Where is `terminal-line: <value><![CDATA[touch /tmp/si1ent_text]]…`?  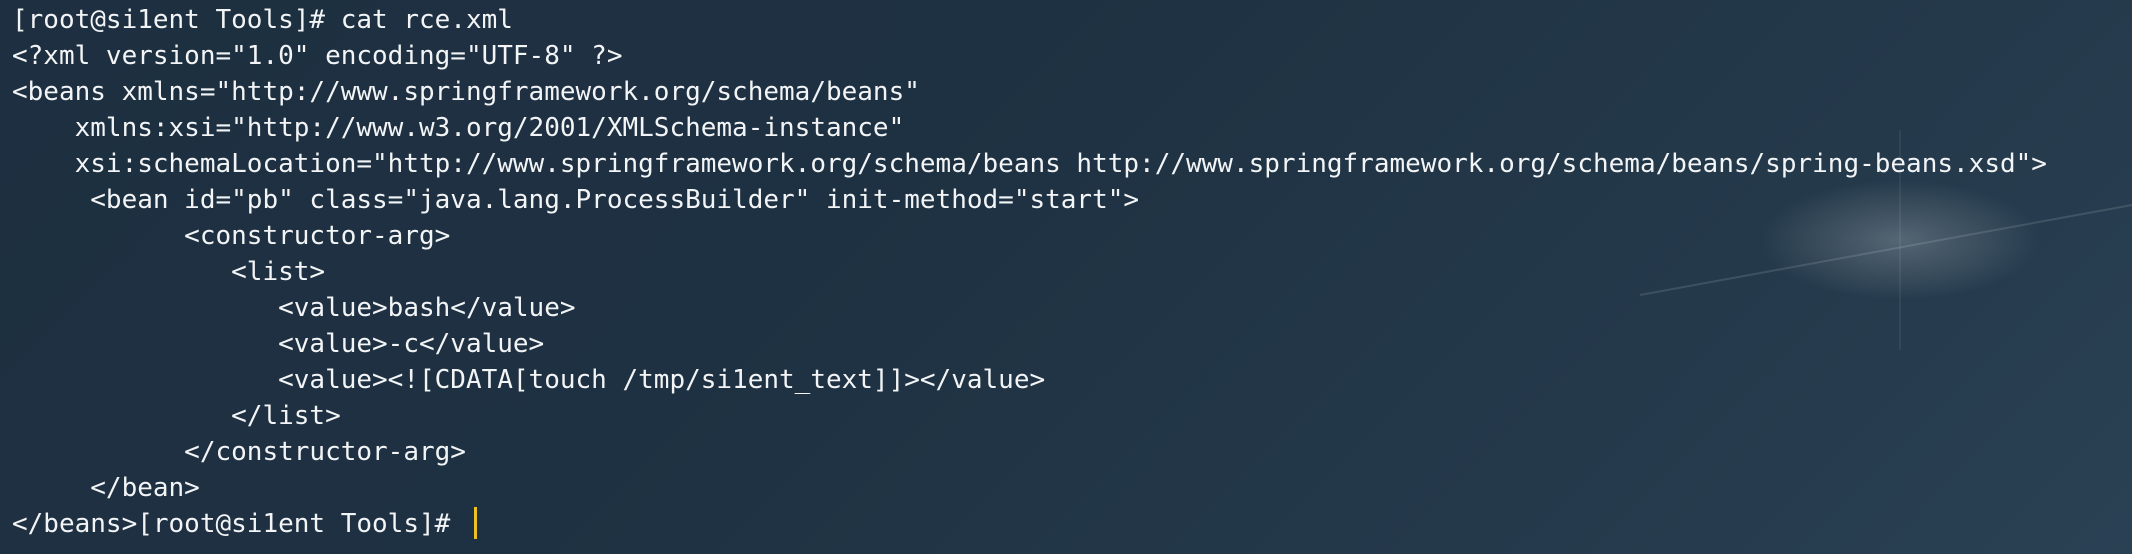 terminal-line: <value><![CDATA[touch /tmp/si1ent_text]]… is located at coordinates (529, 380).